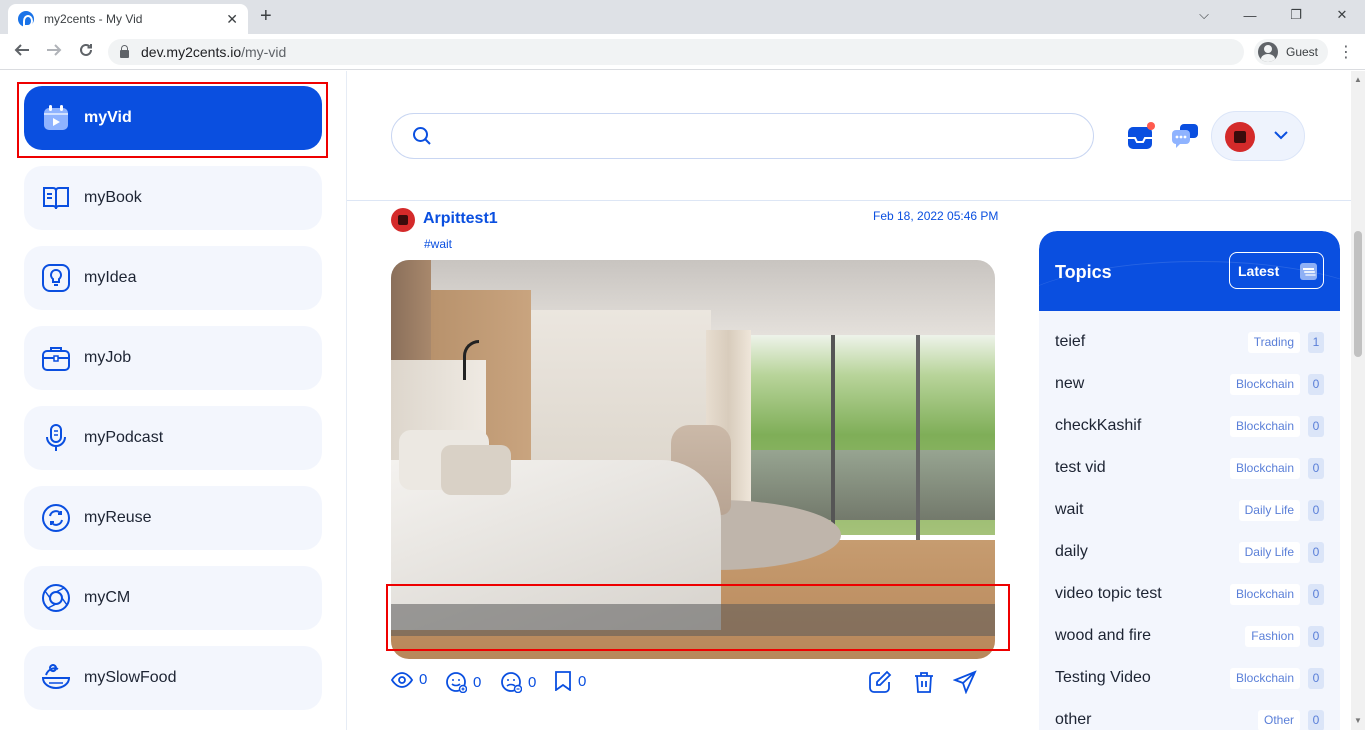 The width and height of the screenshot is (1365, 730). I want to click on dislike-stat: 0, so click(518, 682).